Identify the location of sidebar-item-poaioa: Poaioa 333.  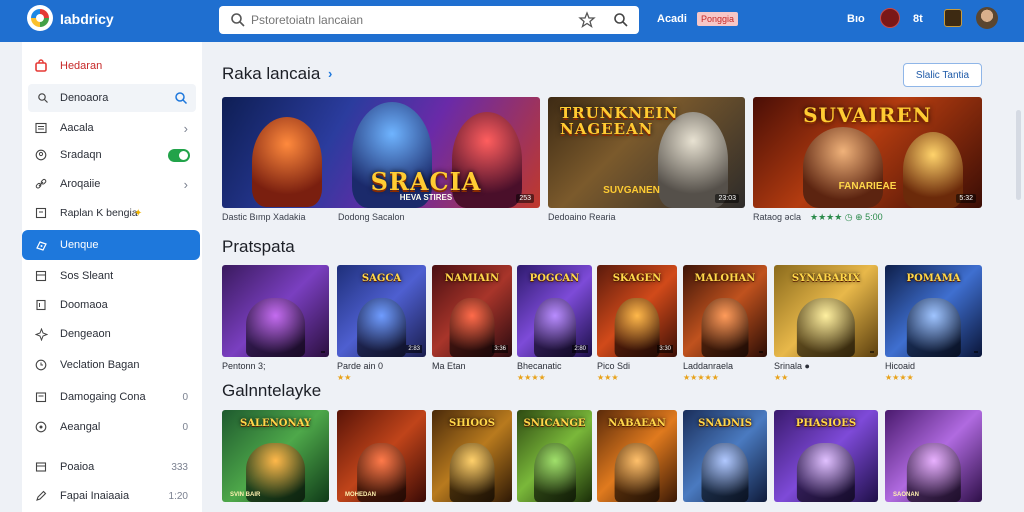
(112, 467).